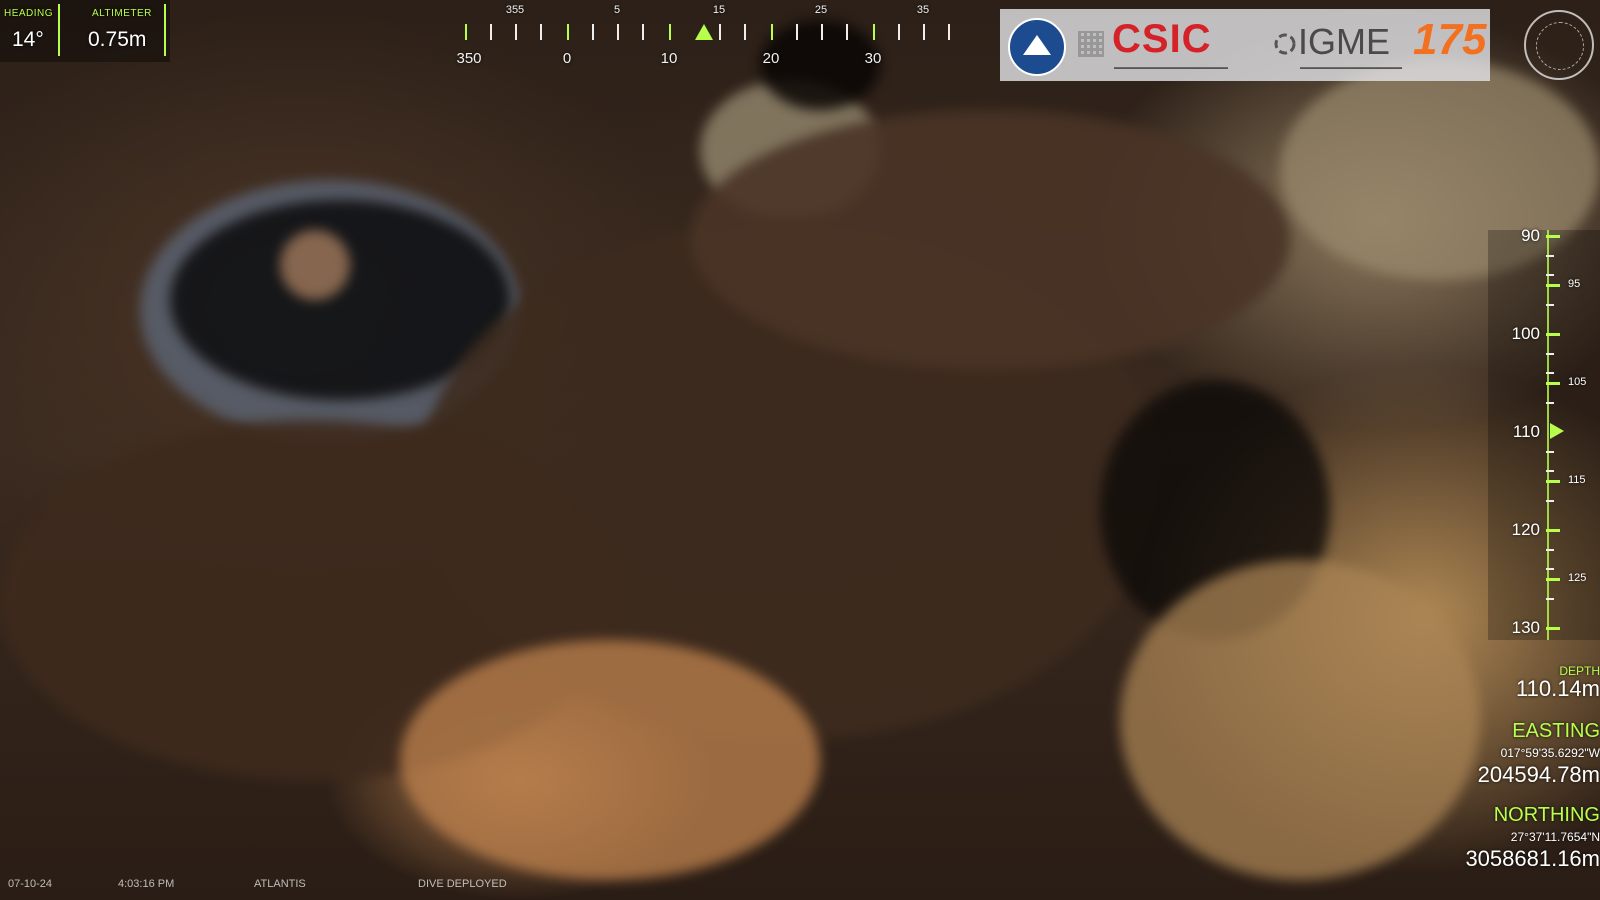 The image size is (1600, 900). What do you see at coordinates (28, 39) in the screenshot?
I see `heading-value: 14°` at bounding box center [28, 39].